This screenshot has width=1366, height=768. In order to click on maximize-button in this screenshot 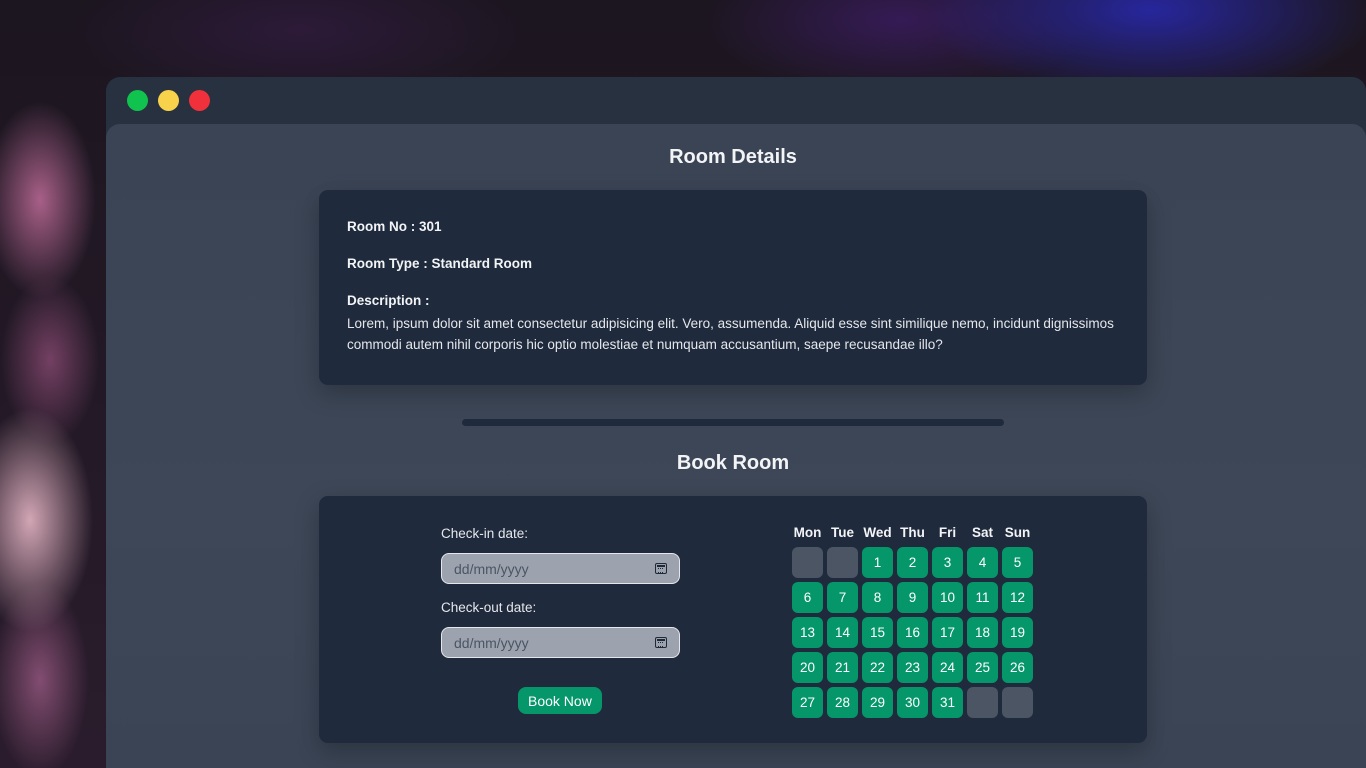, I will do `click(137, 100)`.